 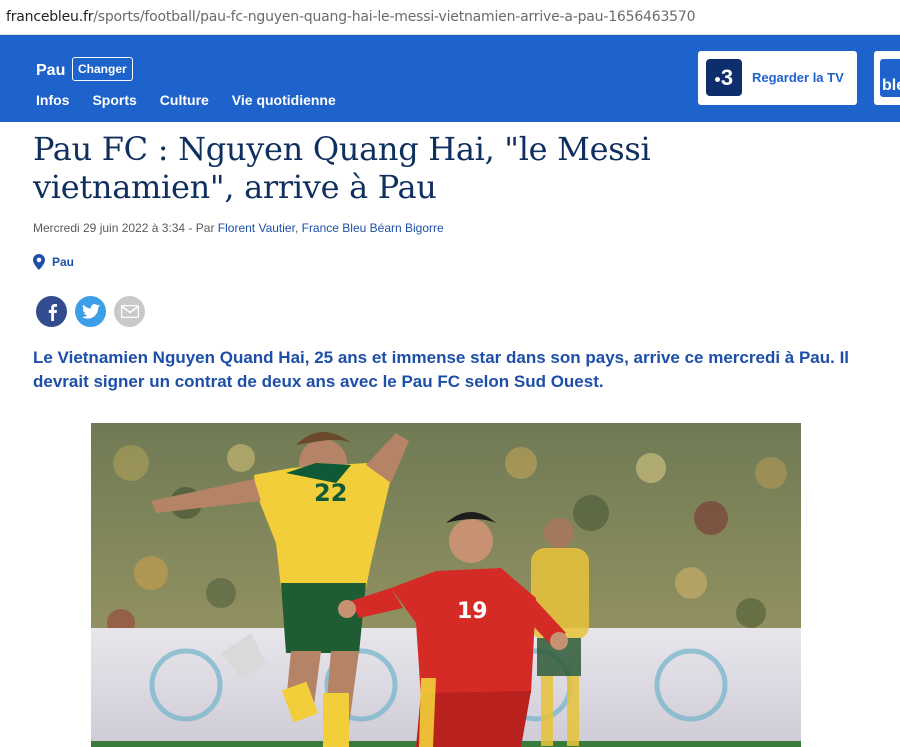 I want to click on red-jersey-number: 19, so click(x=472, y=611).